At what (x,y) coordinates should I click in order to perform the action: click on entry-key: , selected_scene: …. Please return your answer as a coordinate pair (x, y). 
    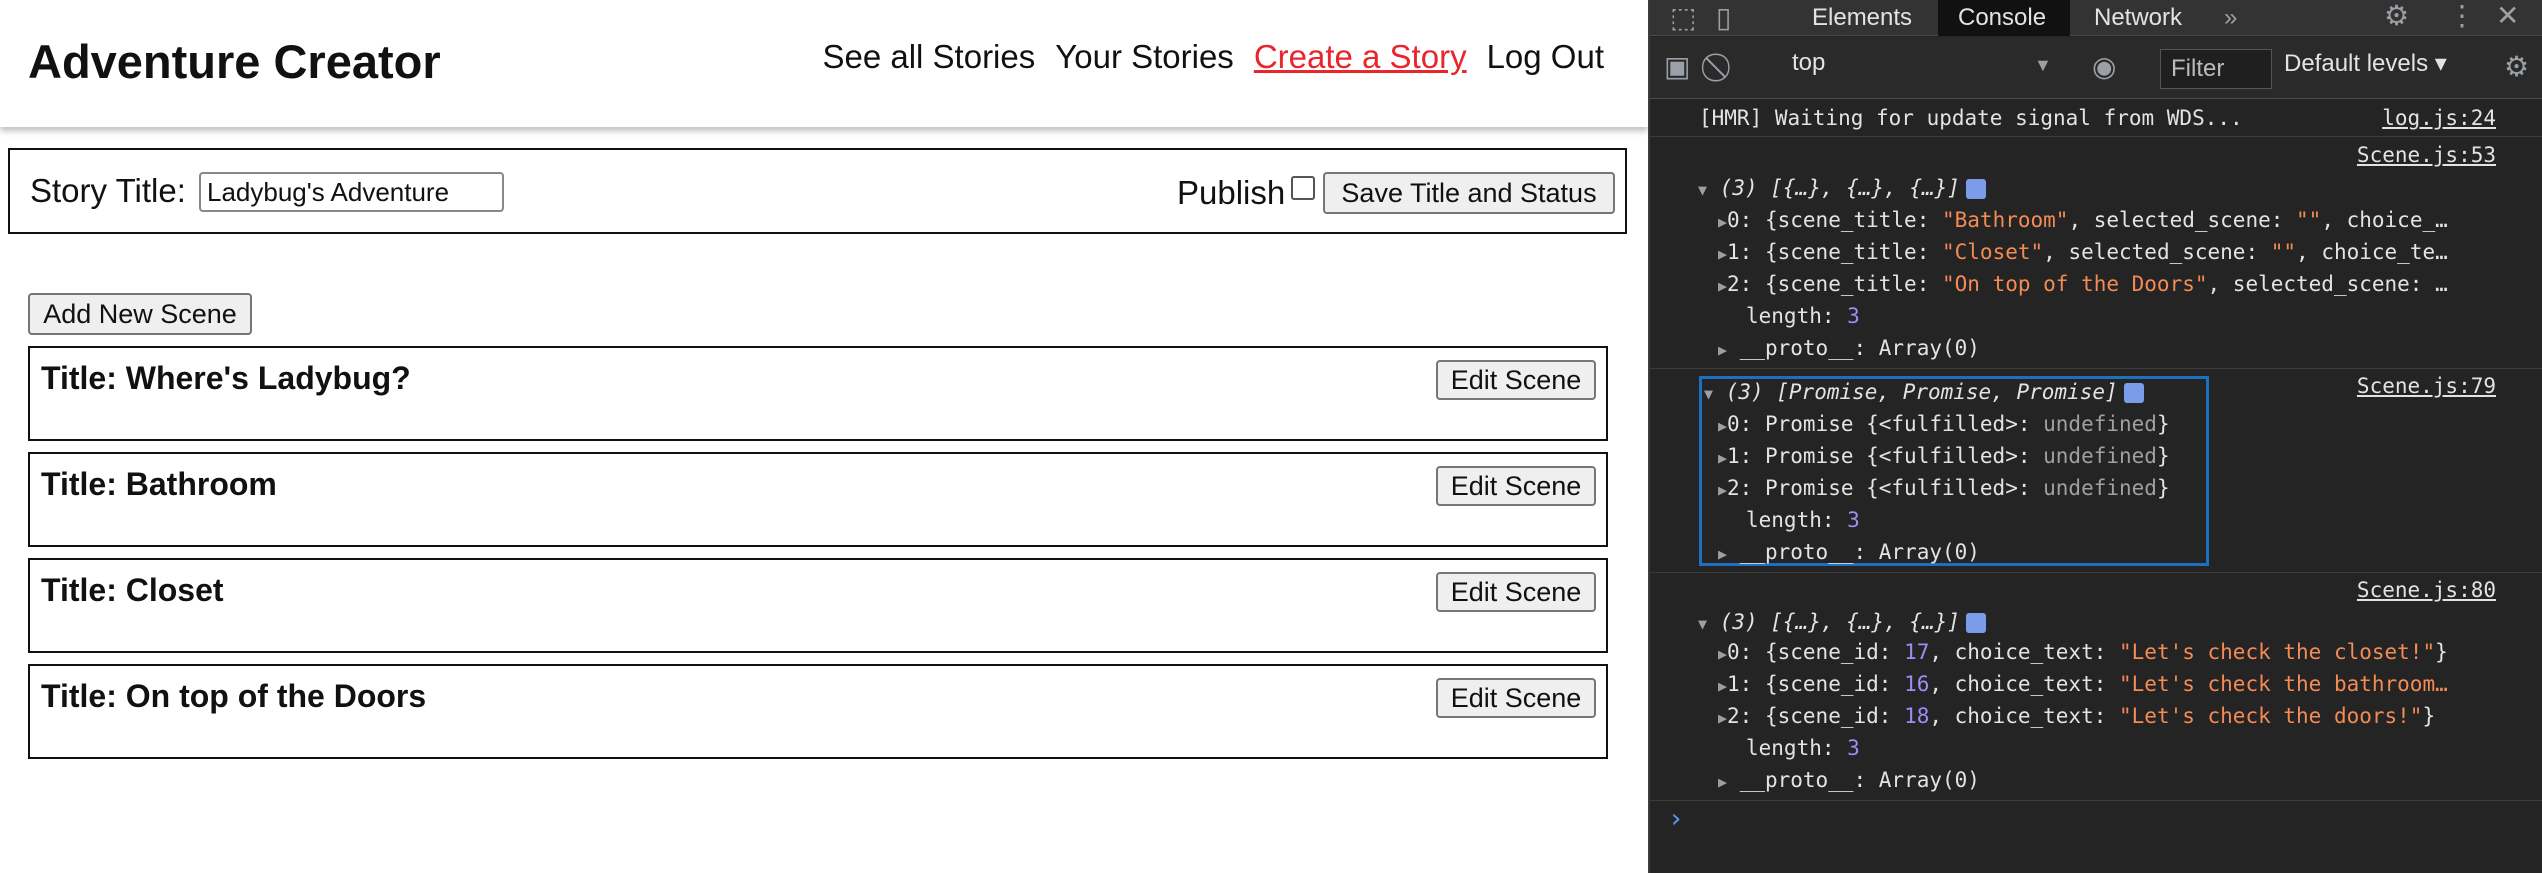
    Looking at the image, I should click on (2327, 284).